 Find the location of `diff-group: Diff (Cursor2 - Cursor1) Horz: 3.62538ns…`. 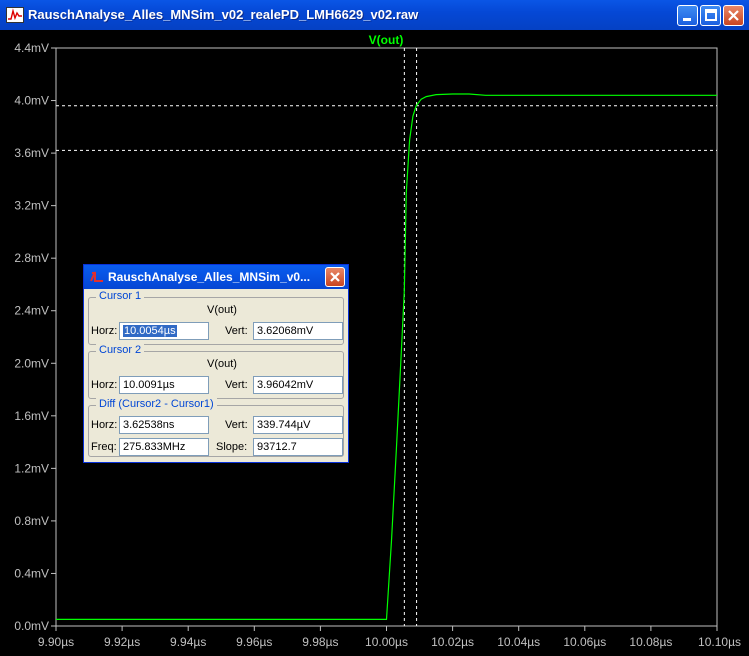

diff-group: Diff (Cursor2 - Cursor1) Horz: 3.62538ns… is located at coordinates (216, 427).